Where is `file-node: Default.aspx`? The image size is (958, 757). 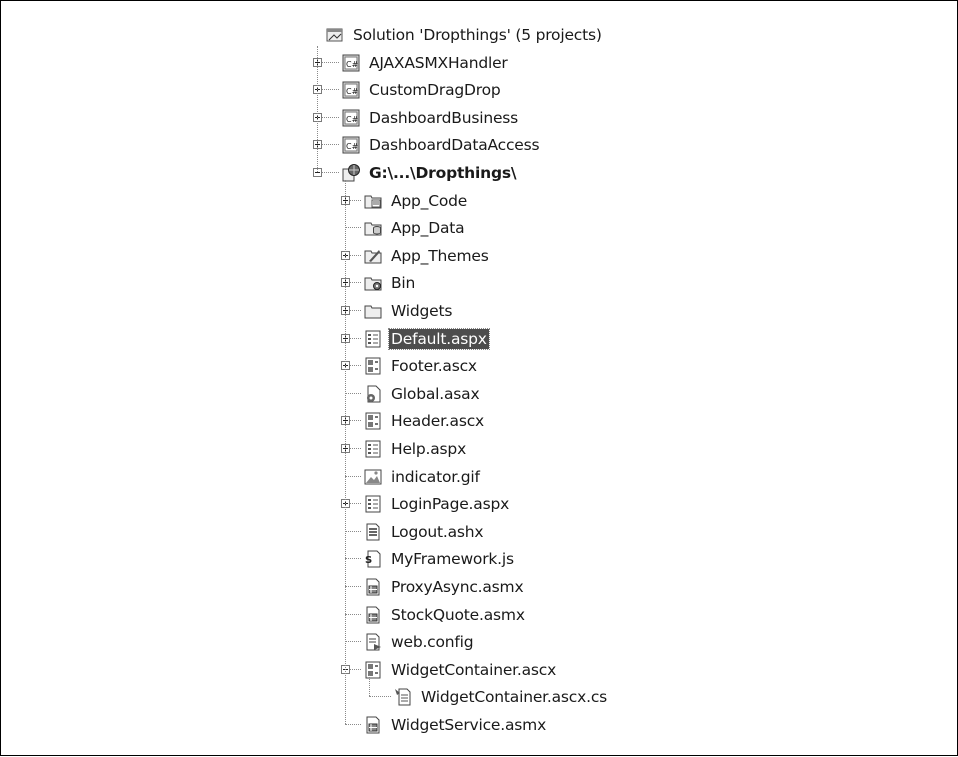 file-node: Default.aspx is located at coordinates (426, 338).